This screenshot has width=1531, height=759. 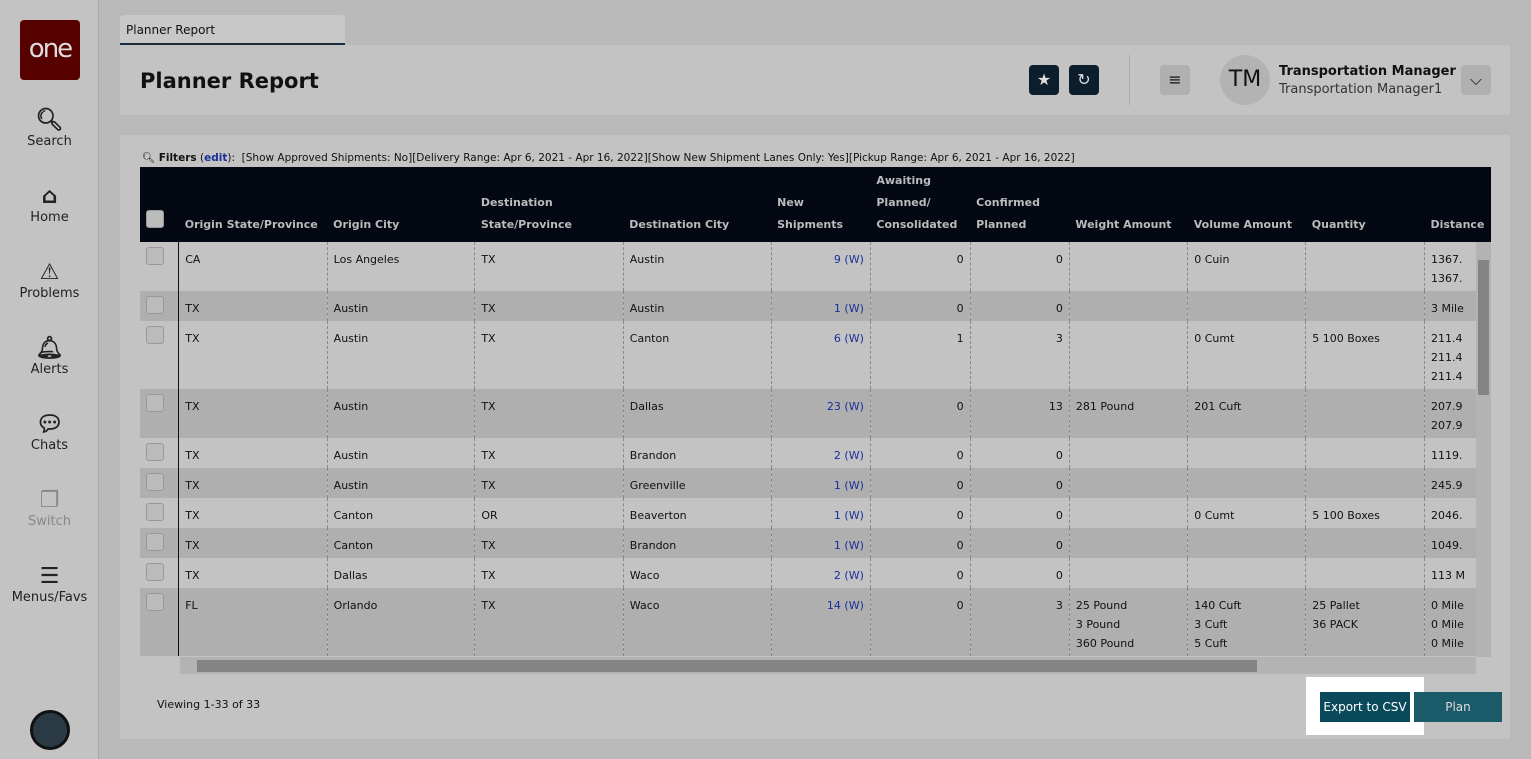 I want to click on horizontal-scrollbar, so click(x=828, y=665).